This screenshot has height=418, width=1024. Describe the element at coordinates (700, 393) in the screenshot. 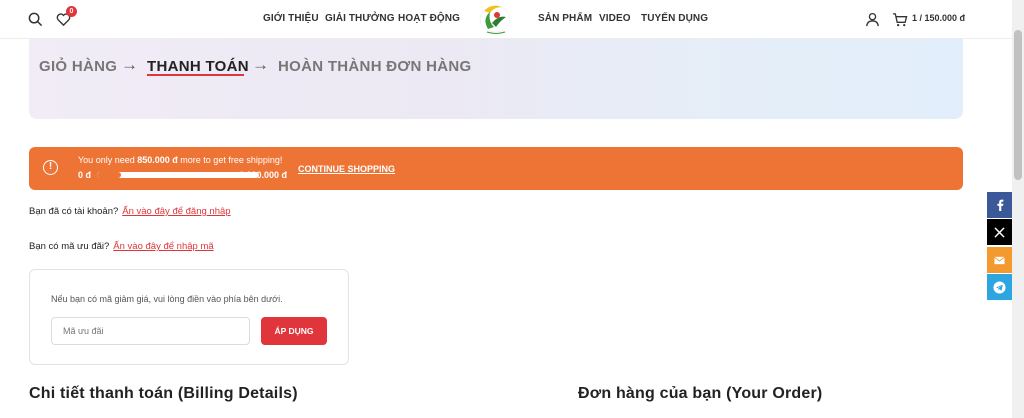

I see `your-order-title: Đơn hàng của bạn (Your Order)` at that location.